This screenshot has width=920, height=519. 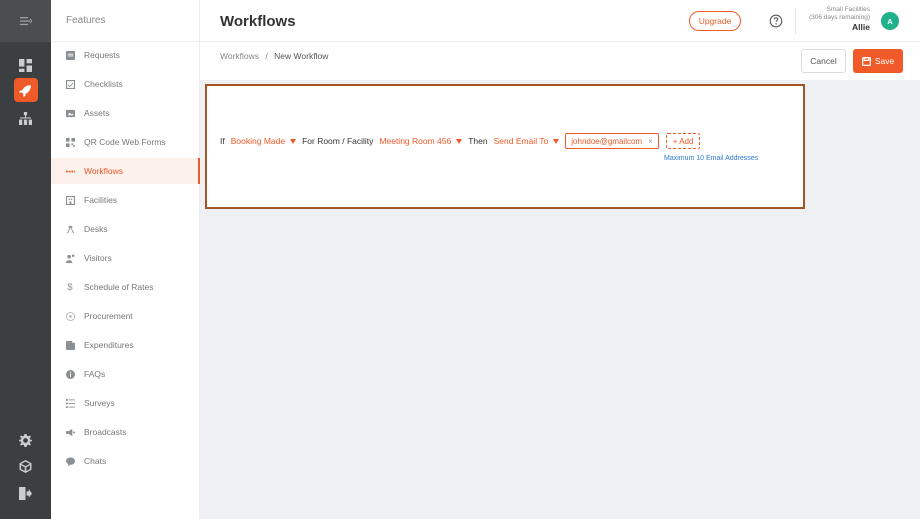 What do you see at coordinates (258, 141) in the screenshot?
I see `trigger-value: Booking Made` at bounding box center [258, 141].